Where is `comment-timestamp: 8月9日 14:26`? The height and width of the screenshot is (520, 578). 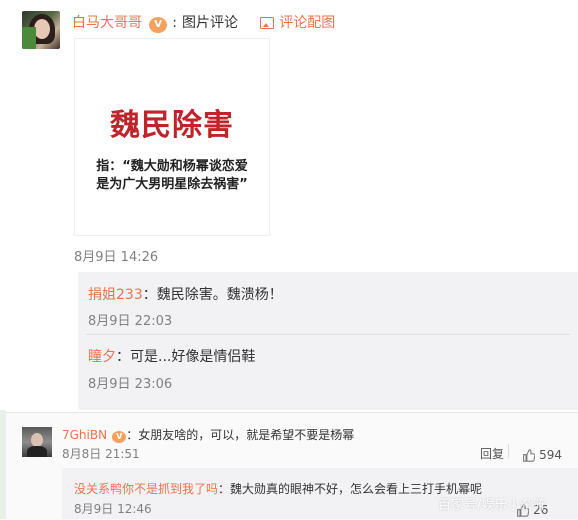 comment-timestamp: 8月9日 14:26 is located at coordinates (116, 257).